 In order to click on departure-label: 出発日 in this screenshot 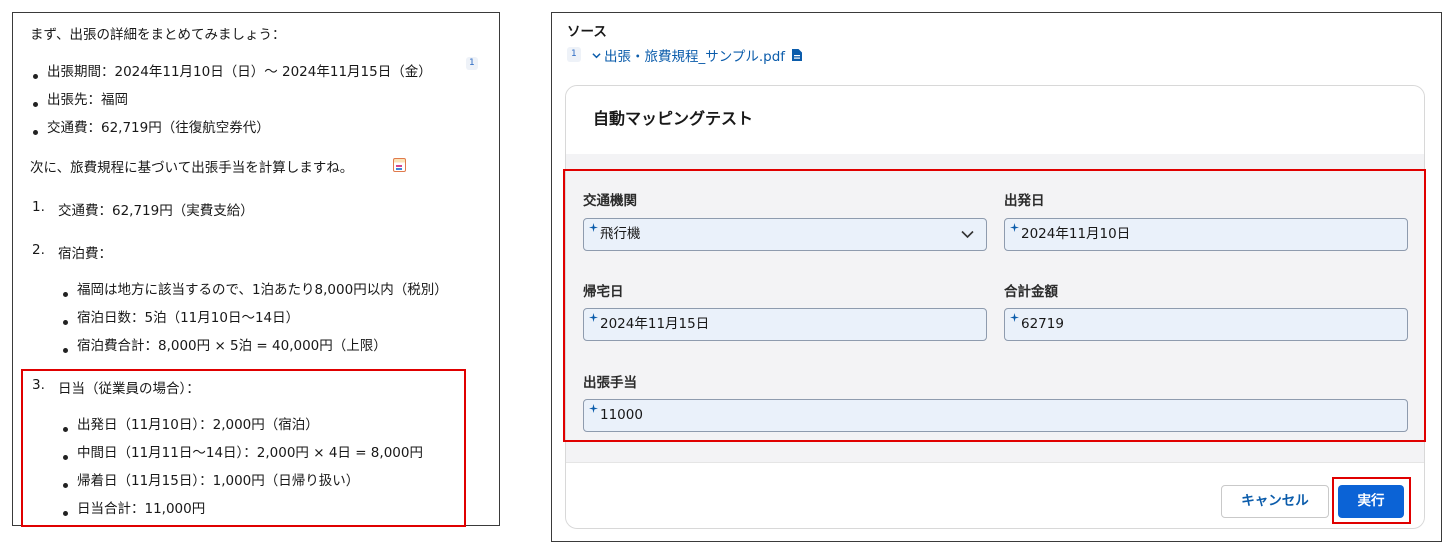, I will do `click(1024, 201)`.